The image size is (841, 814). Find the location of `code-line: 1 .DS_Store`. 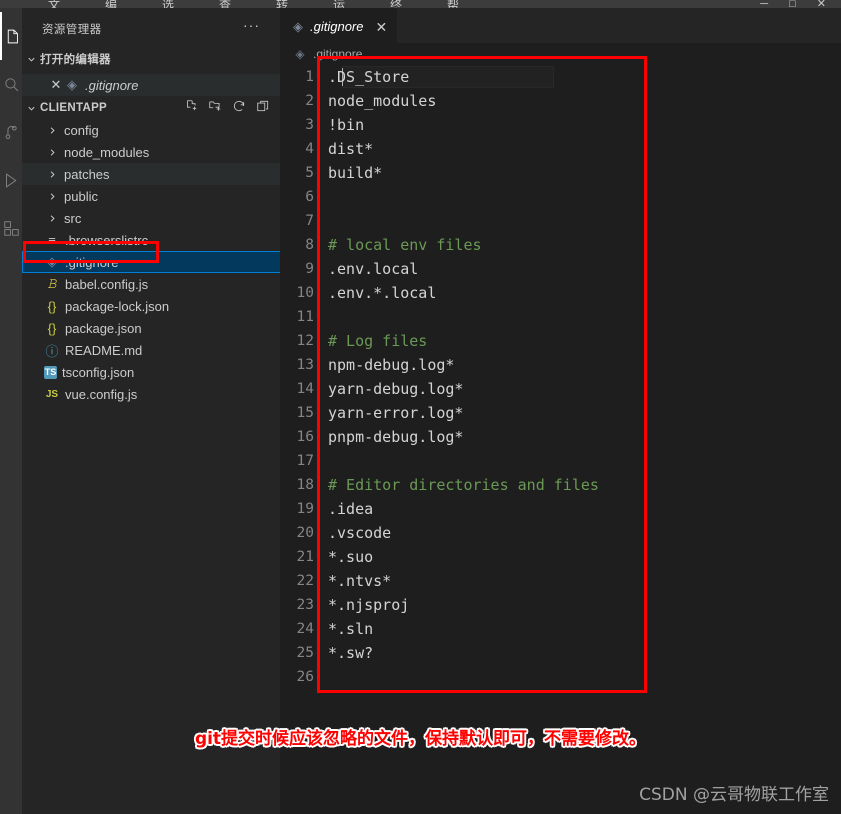

code-line: 1 .DS_Store is located at coordinates (560, 77).